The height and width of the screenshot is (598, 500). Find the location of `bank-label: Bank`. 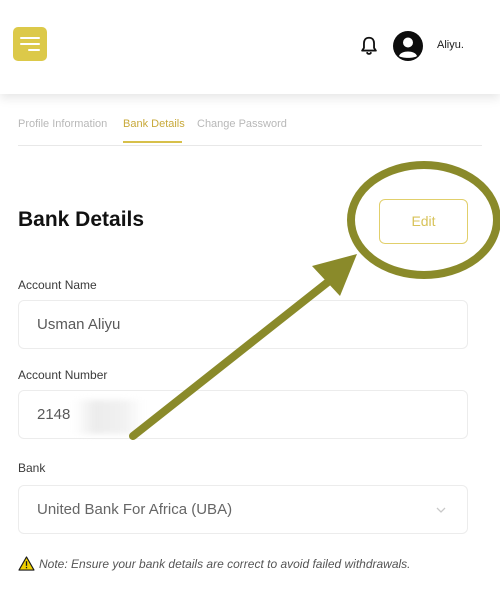

bank-label: Bank is located at coordinates (32, 468).